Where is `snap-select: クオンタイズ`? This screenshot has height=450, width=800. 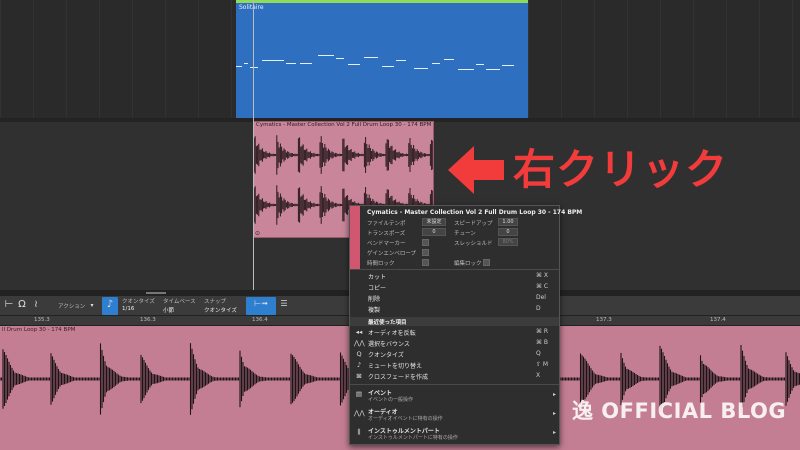
snap-select: クオンタイズ is located at coordinates (220, 310).